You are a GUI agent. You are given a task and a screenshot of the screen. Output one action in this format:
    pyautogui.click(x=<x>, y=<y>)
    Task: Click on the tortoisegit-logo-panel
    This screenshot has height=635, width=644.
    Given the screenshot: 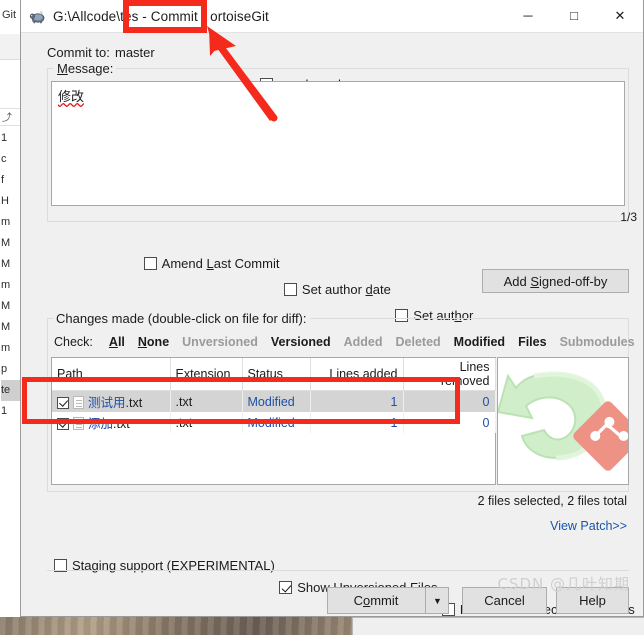 What is the action you would take?
    pyautogui.click(x=563, y=421)
    